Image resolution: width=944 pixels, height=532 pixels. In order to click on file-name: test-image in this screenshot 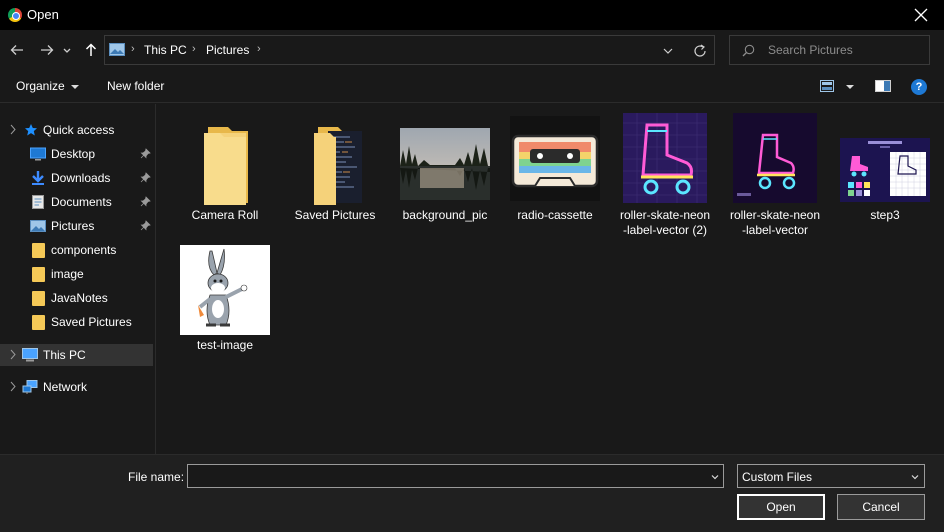, I will do `click(225, 345)`.